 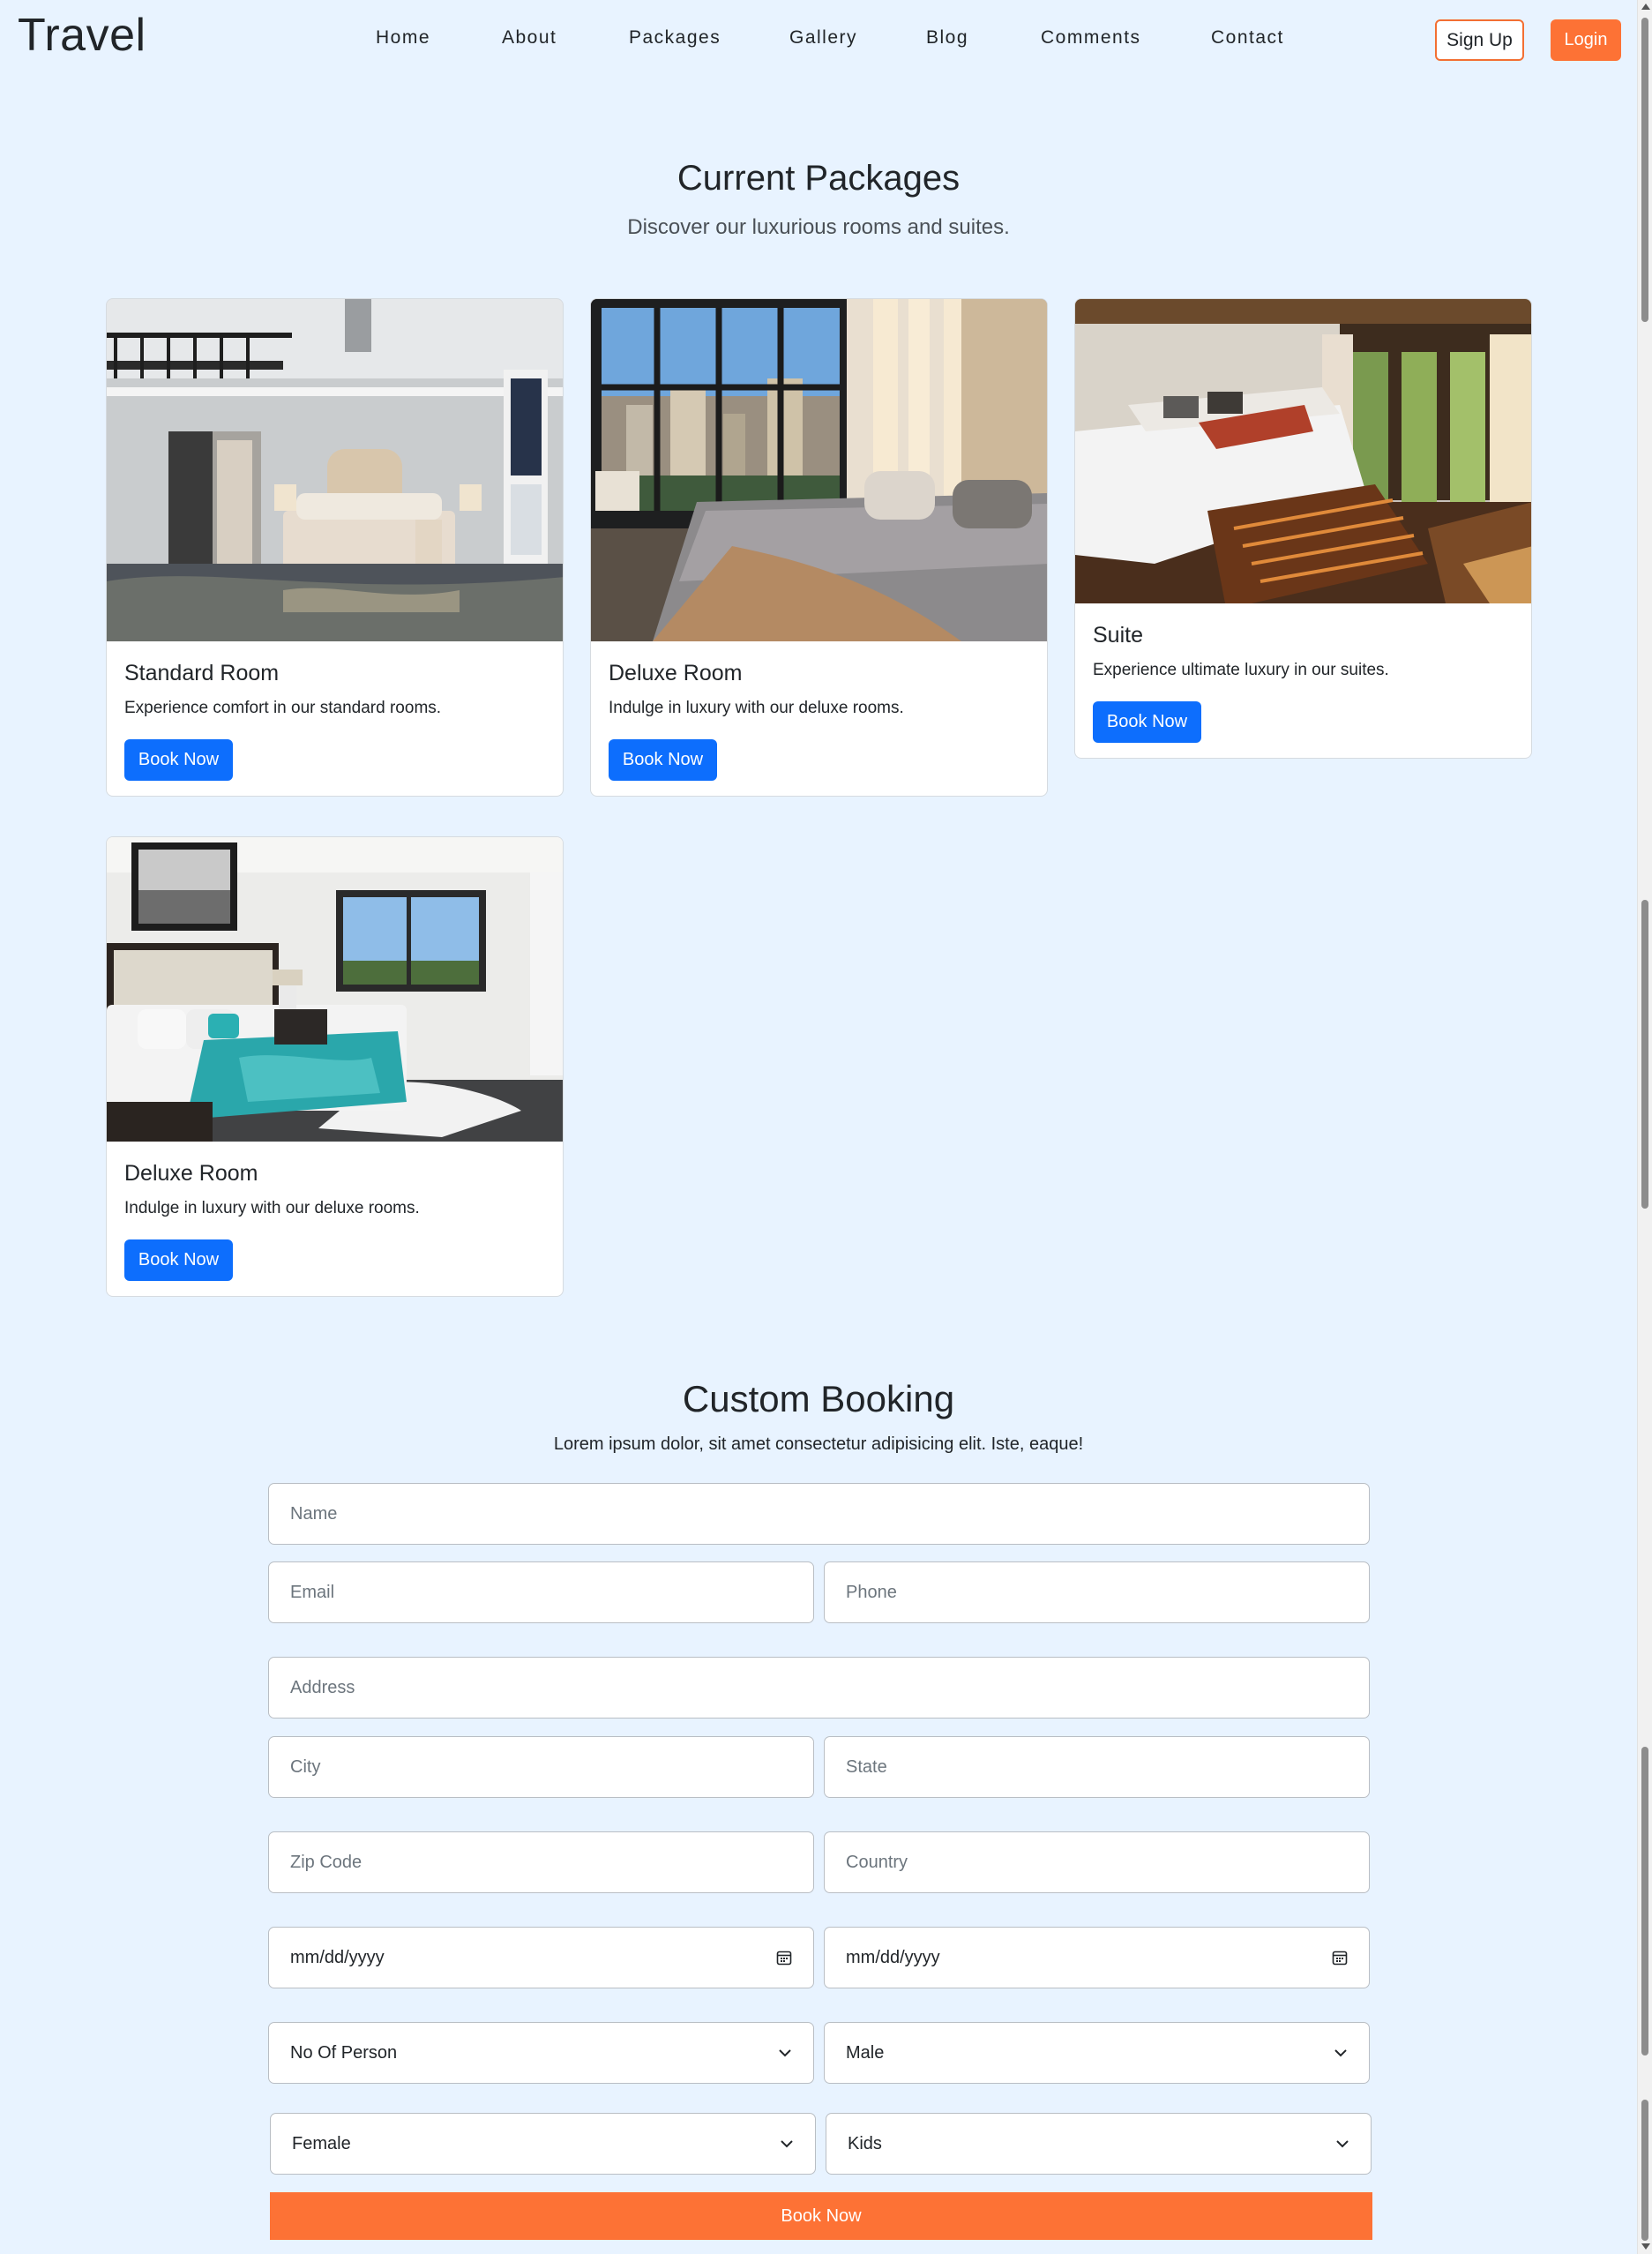 I want to click on card-title: Standard Room, so click(x=202, y=673).